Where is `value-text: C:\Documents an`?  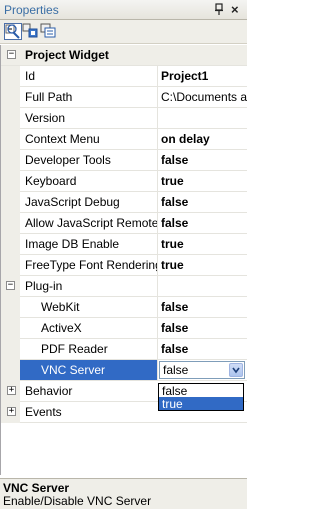 value-text: C:\Documents an is located at coordinates (204, 97).